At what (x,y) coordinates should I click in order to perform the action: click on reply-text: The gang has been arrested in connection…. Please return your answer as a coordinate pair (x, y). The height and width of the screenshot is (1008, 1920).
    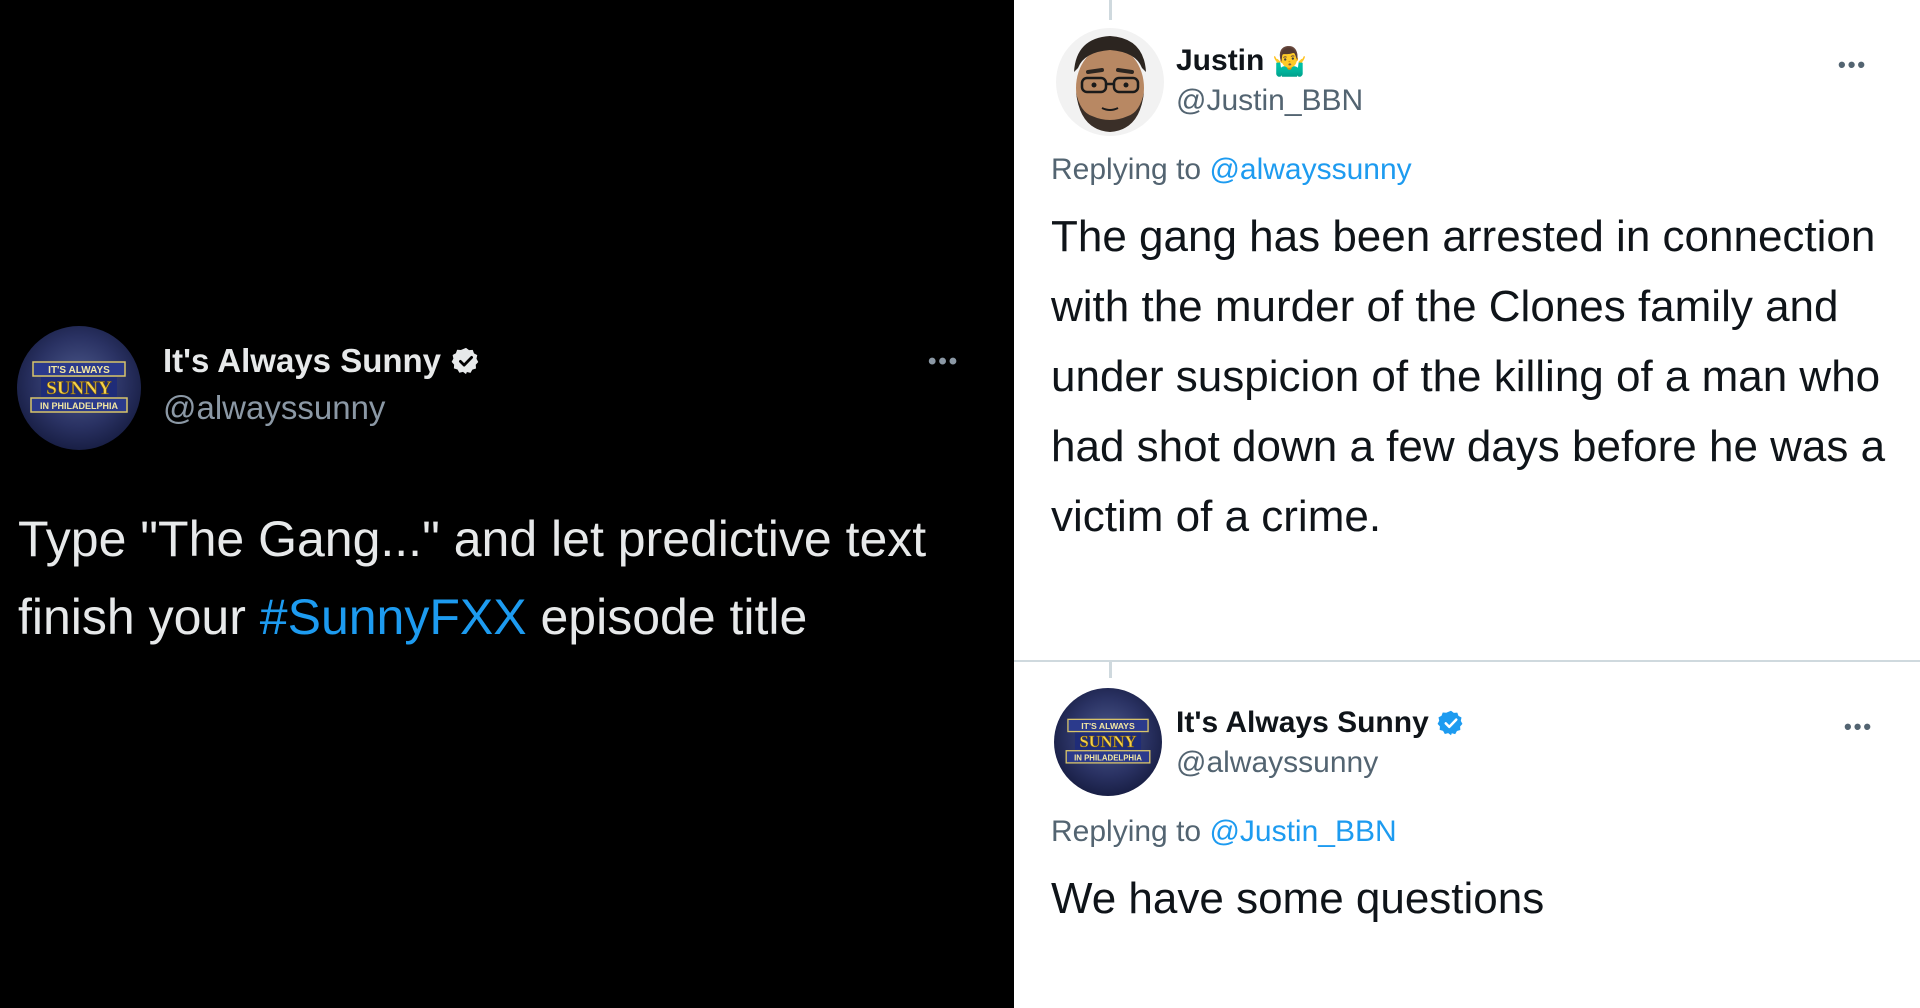
    Looking at the image, I should click on (1468, 376).